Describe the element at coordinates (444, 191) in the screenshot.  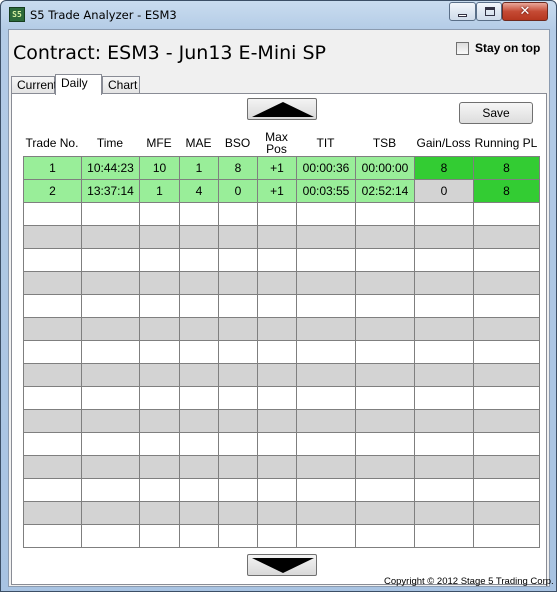
I see `cell-gain-loss: 0` at that location.